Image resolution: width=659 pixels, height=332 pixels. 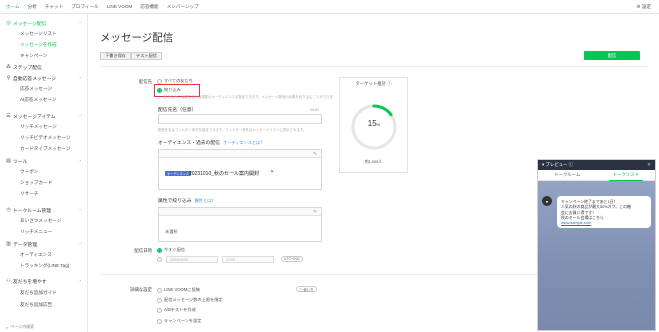 I want to click on audience-label-text: オーディエンス・過去の配信, so click(x=189, y=143).